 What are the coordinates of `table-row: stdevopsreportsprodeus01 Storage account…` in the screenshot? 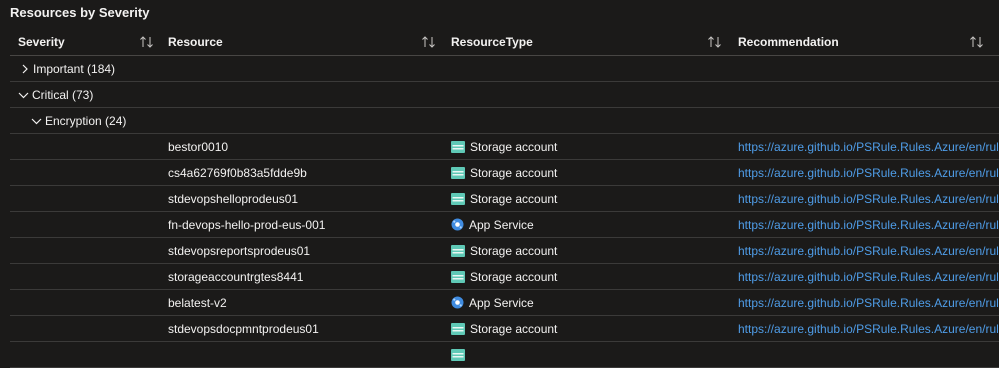 It's located at (504, 251).